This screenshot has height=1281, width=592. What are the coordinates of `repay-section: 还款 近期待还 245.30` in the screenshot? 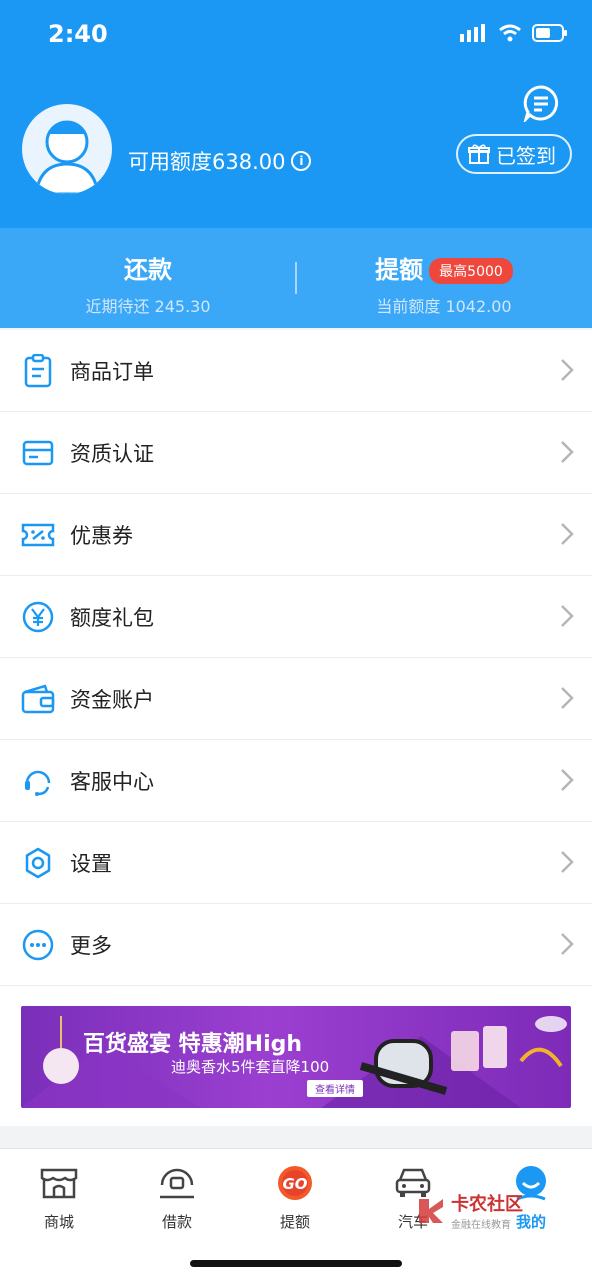 It's located at (148, 283).